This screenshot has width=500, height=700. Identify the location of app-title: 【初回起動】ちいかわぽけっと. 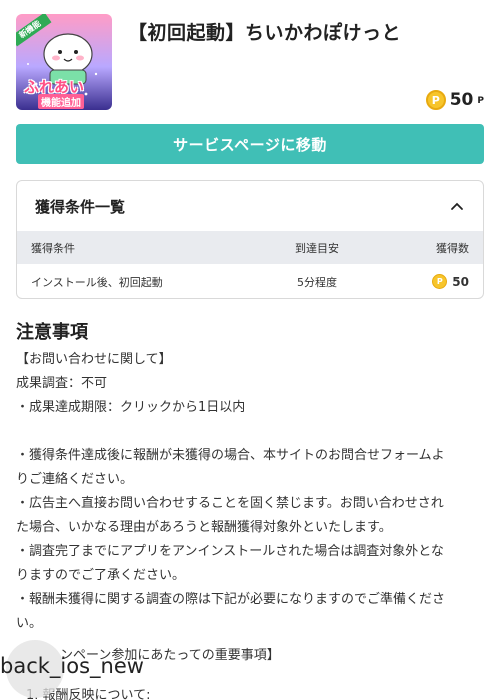
(265, 33).